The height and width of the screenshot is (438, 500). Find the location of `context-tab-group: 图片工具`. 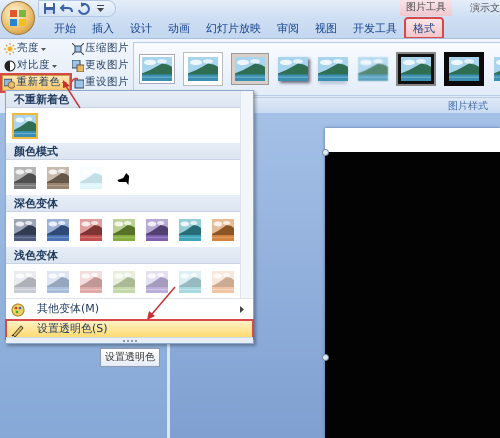

context-tab-group: 图片工具 is located at coordinates (426, 8).